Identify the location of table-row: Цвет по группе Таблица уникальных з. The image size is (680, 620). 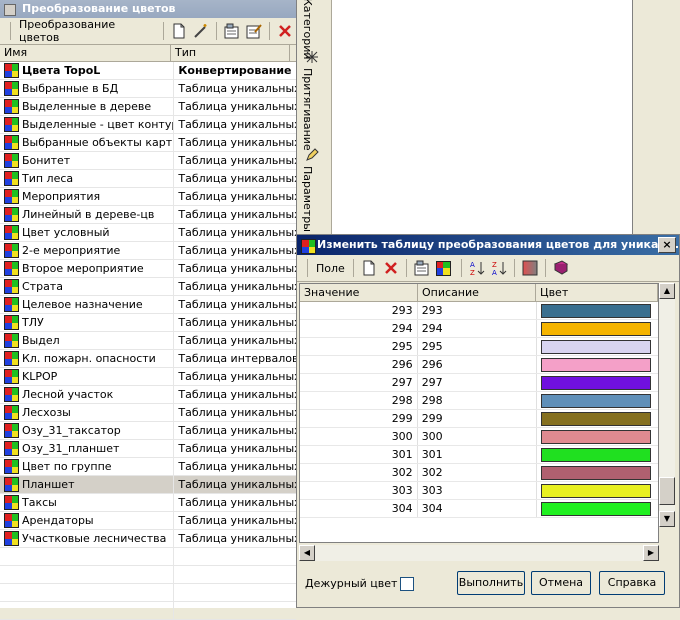
(148, 467).